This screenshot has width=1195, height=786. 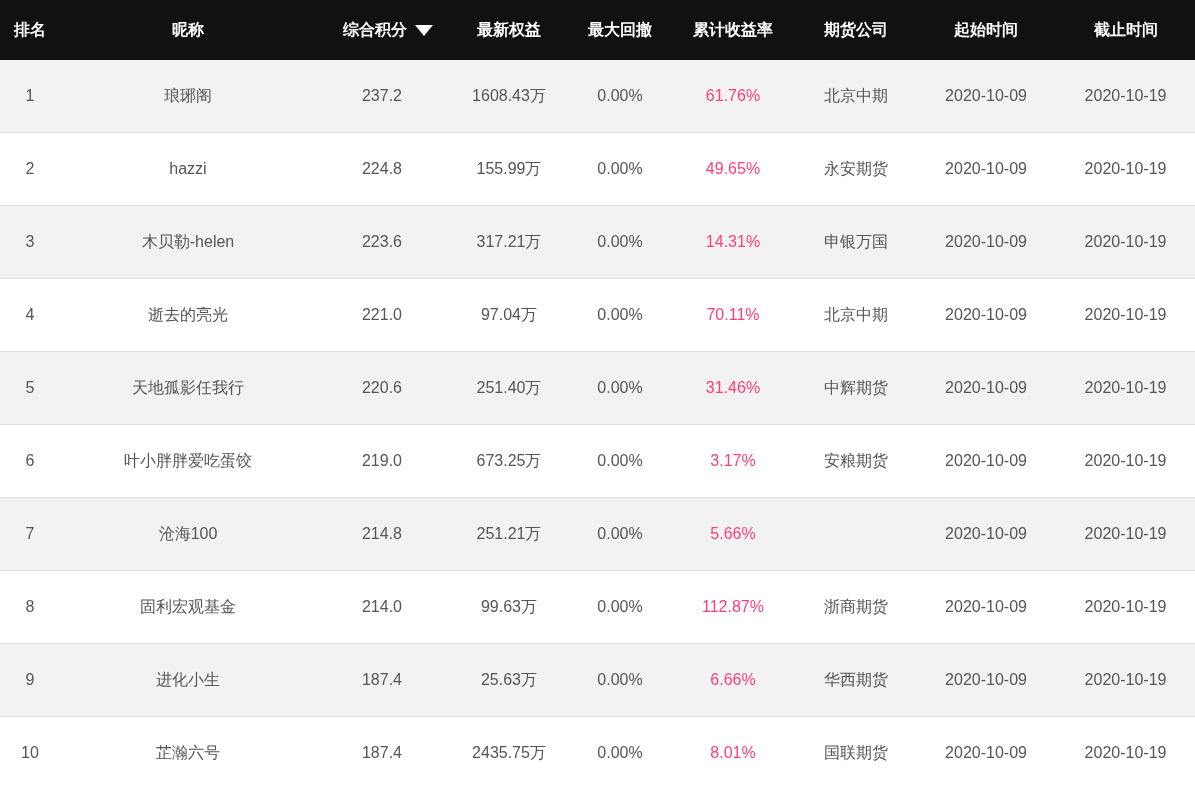 What do you see at coordinates (375, 30) in the screenshot?
I see `column-label: 综合积分` at bounding box center [375, 30].